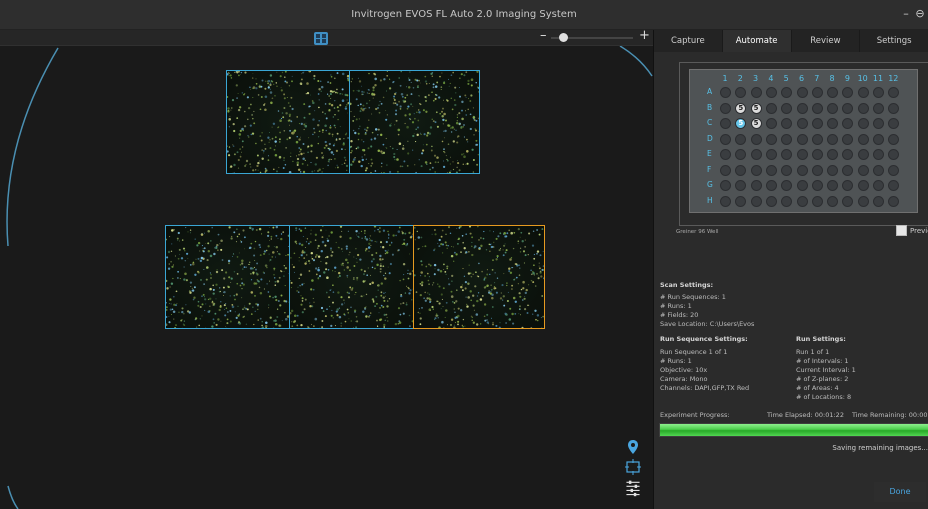 The width and height of the screenshot is (928, 509). What do you see at coordinates (826, 41) in the screenshot?
I see `tab-review: Review` at bounding box center [826, 41].